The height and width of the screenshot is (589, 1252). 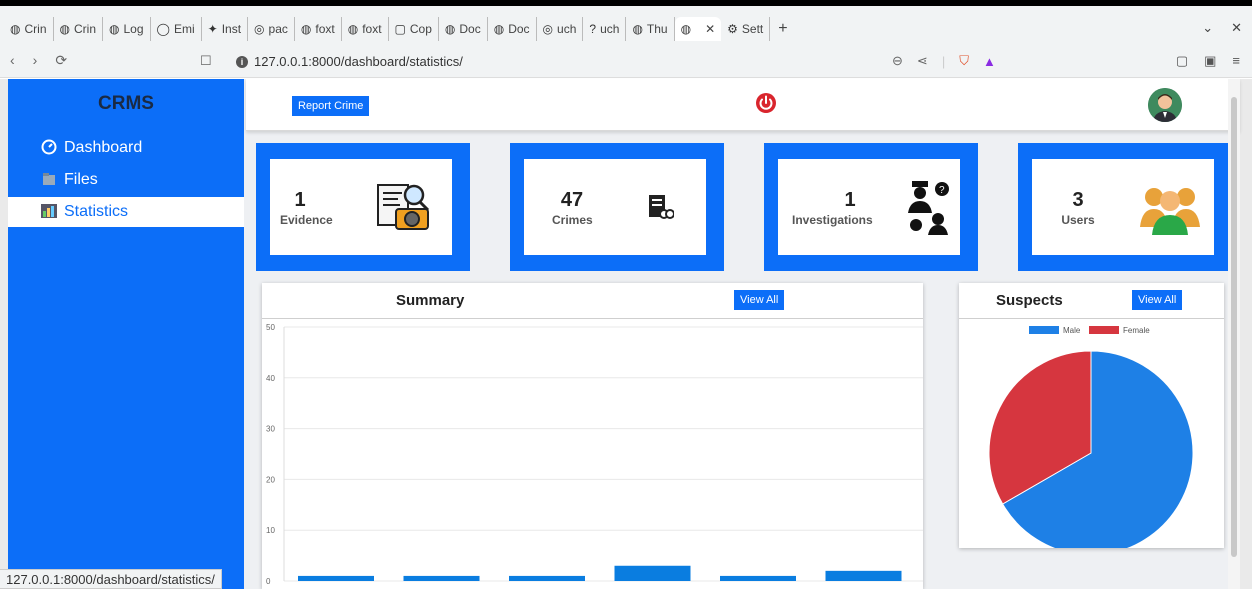 What do you see at coordinates (897, 61) in the screenshot?
I see `zoom-icon: ⊖` at bounding box center [897, 61].